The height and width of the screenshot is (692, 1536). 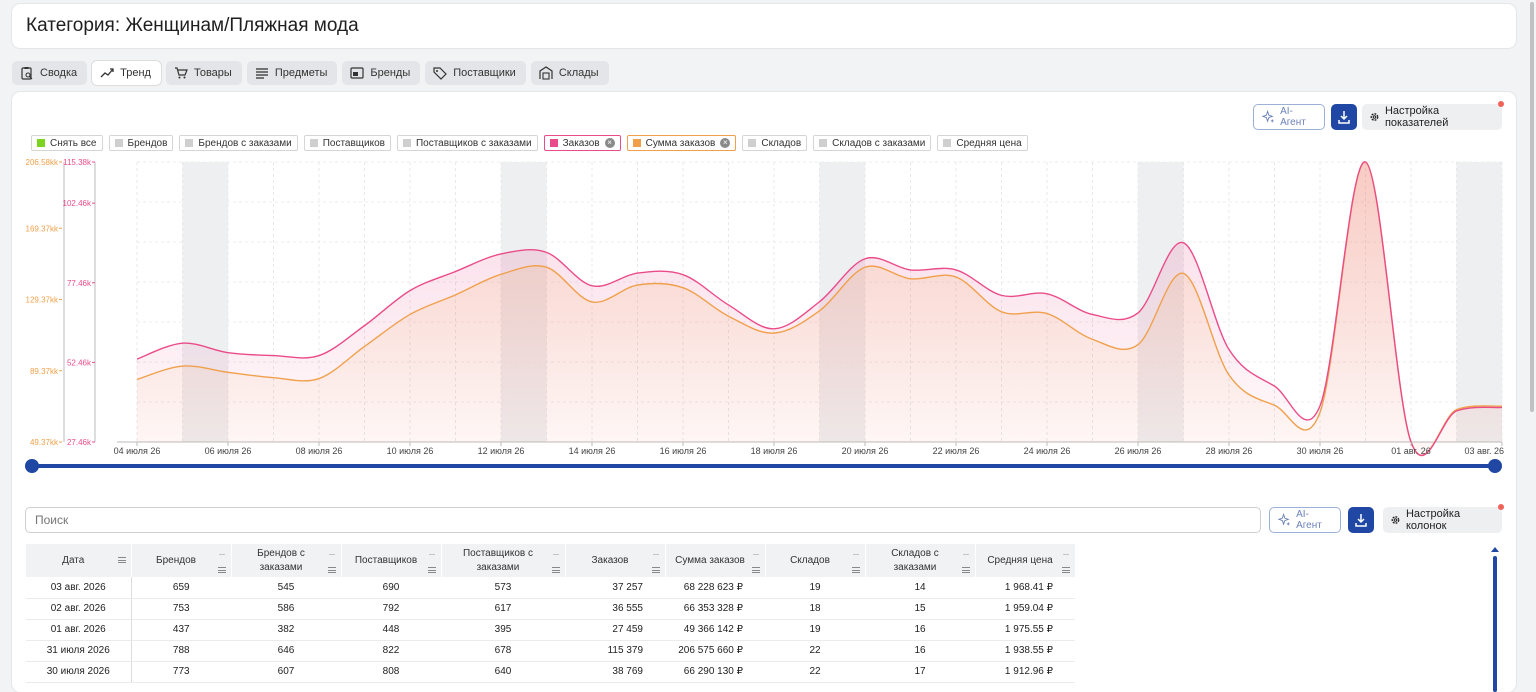 What do you see at coordinates (44, 371) in the screenshot?
I see `y-tick-label: 89.37kk` at bounding box center [44, 371].